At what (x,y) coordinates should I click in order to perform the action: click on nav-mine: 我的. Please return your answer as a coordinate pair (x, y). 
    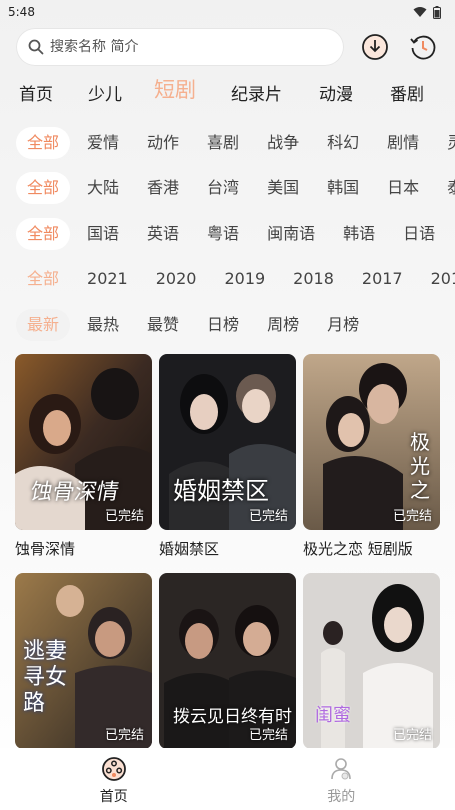
    Looking at the image, I should click on (341, 779).